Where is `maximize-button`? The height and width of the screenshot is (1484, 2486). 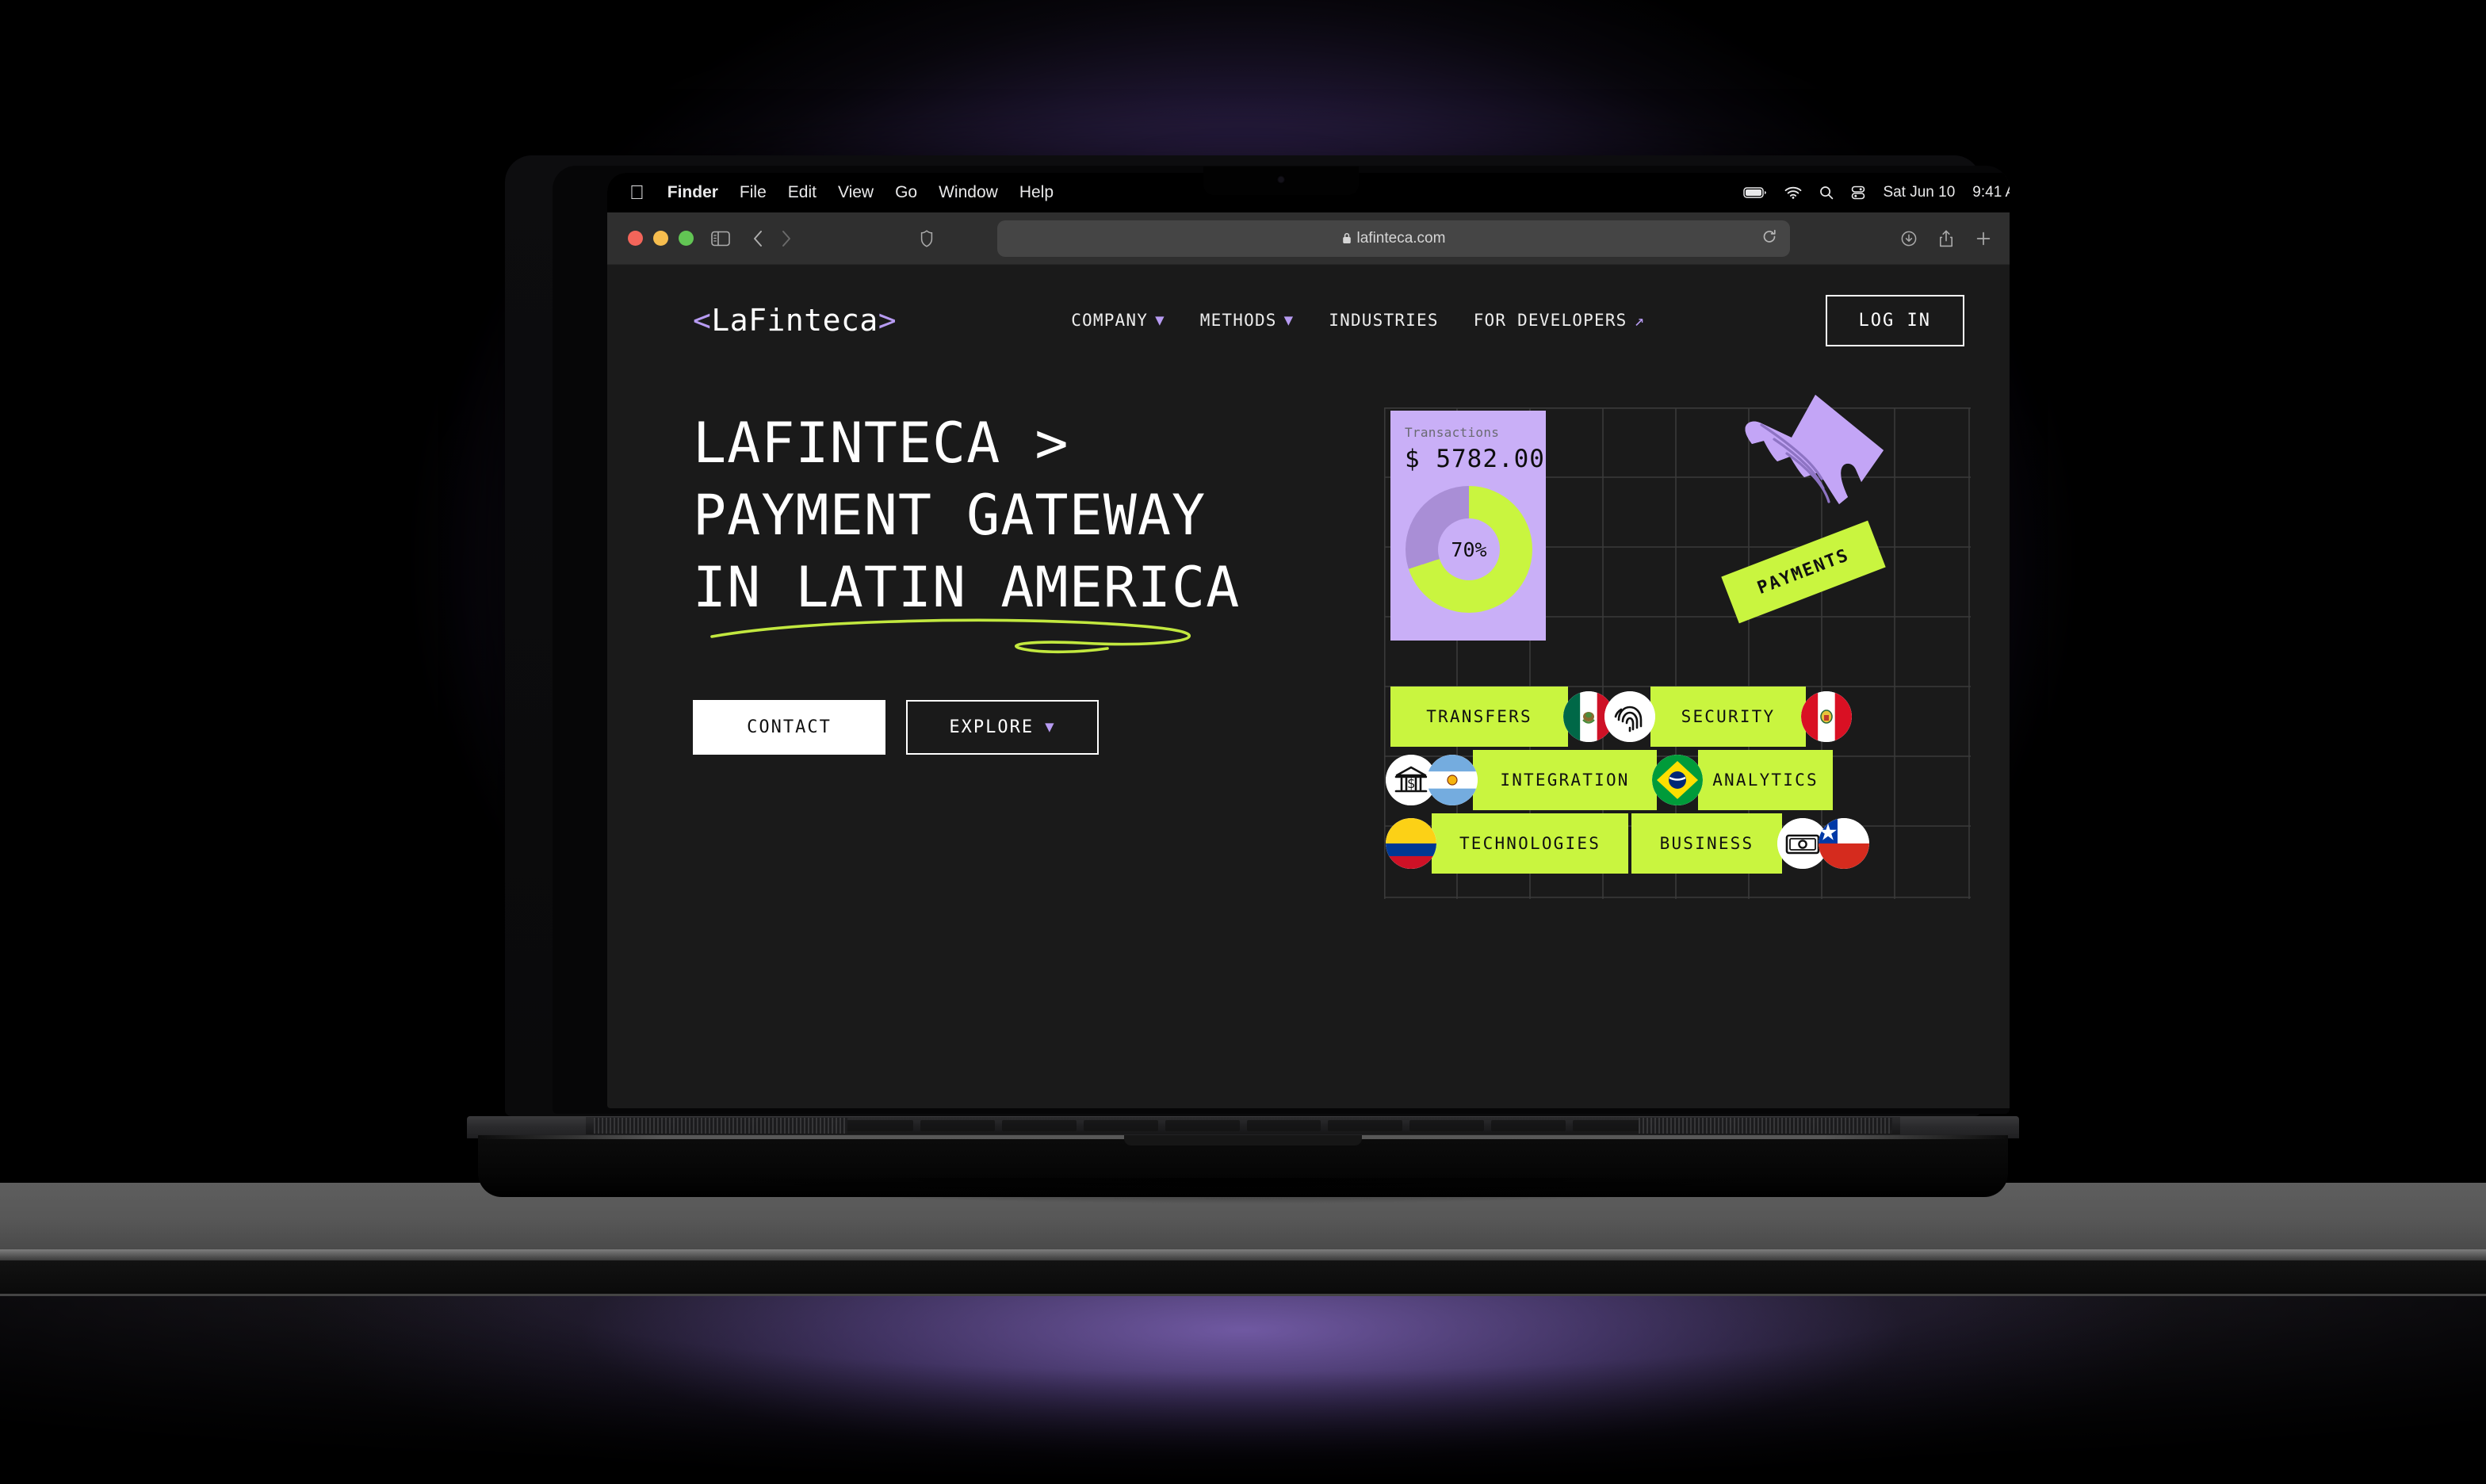
maximize-button is located at coordinates (686, 238).